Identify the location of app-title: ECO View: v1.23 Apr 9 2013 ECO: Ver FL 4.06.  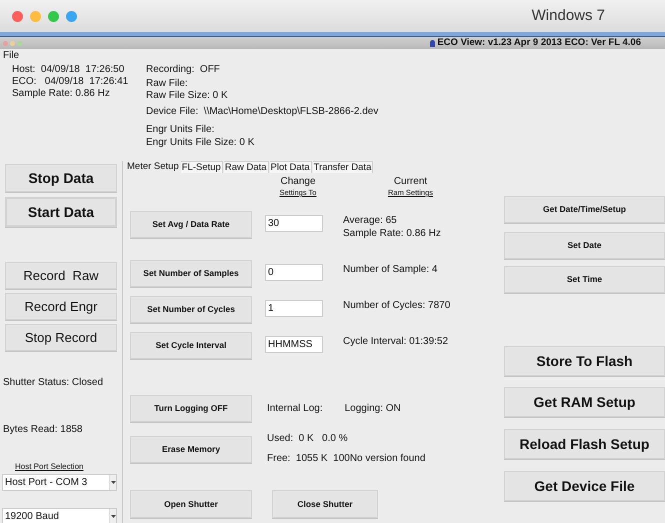
(539, 43).